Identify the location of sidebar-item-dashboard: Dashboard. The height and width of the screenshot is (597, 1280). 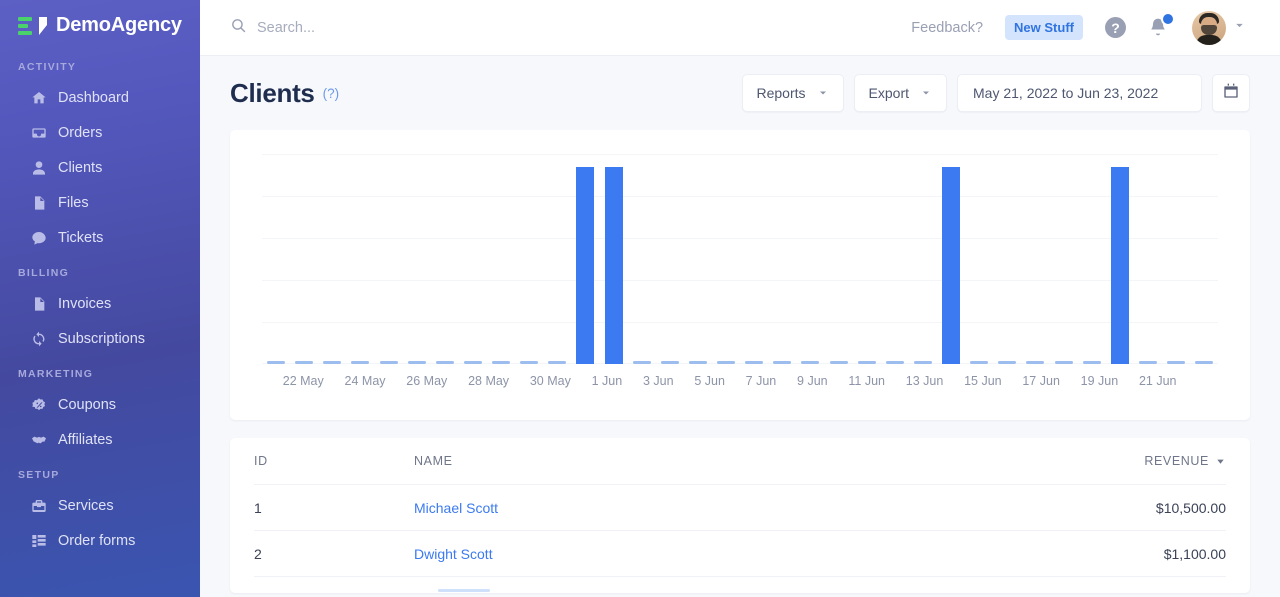
(100, 97).